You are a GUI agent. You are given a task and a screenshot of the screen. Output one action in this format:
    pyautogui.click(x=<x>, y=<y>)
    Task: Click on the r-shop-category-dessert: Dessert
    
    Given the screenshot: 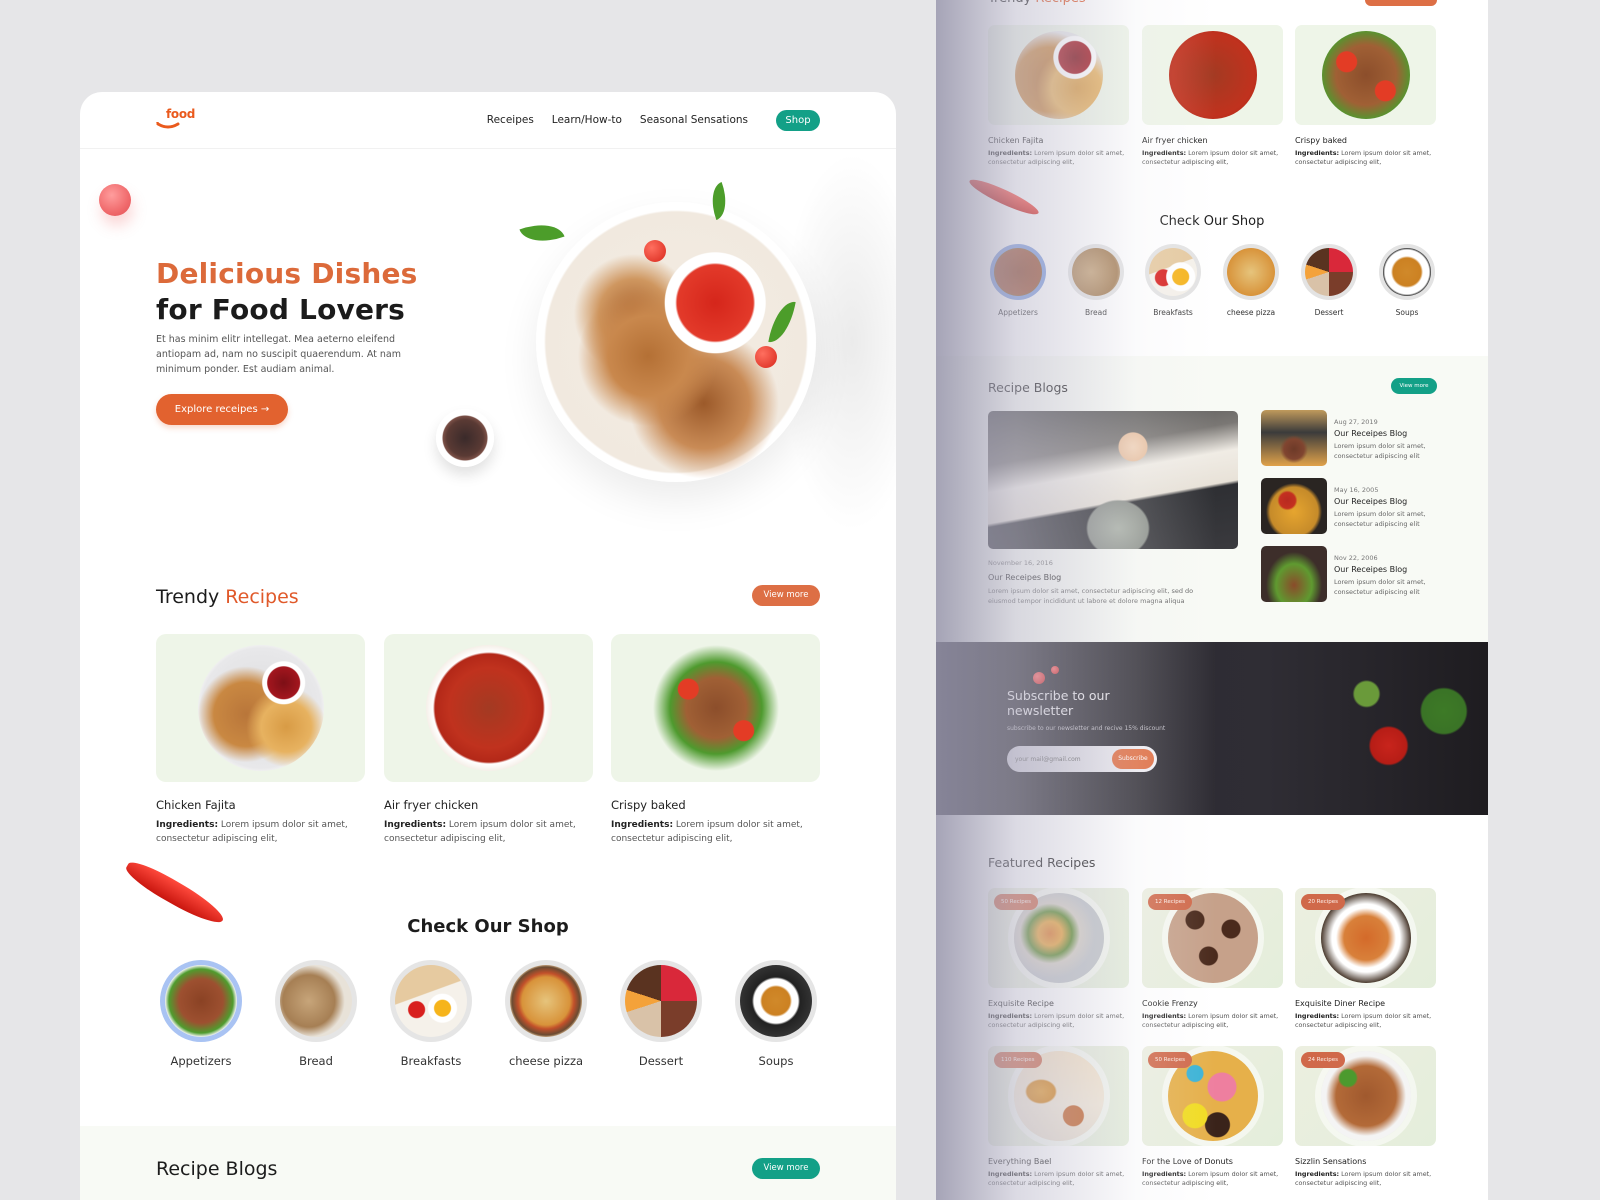 What is the action you would take?
    pyautogui.click(x=1329, y=280)
    